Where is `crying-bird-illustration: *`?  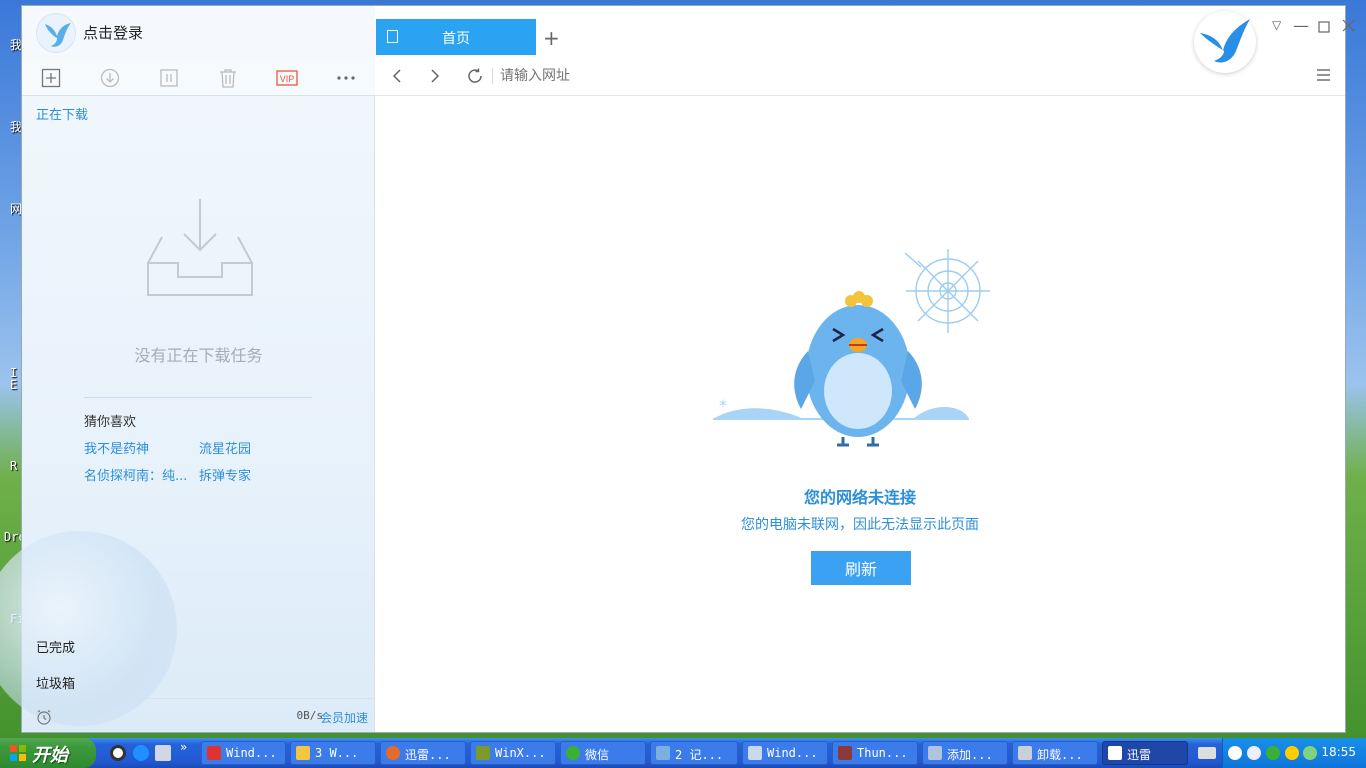
crying-bird-illustration: * is located at coordinates (851, 348).